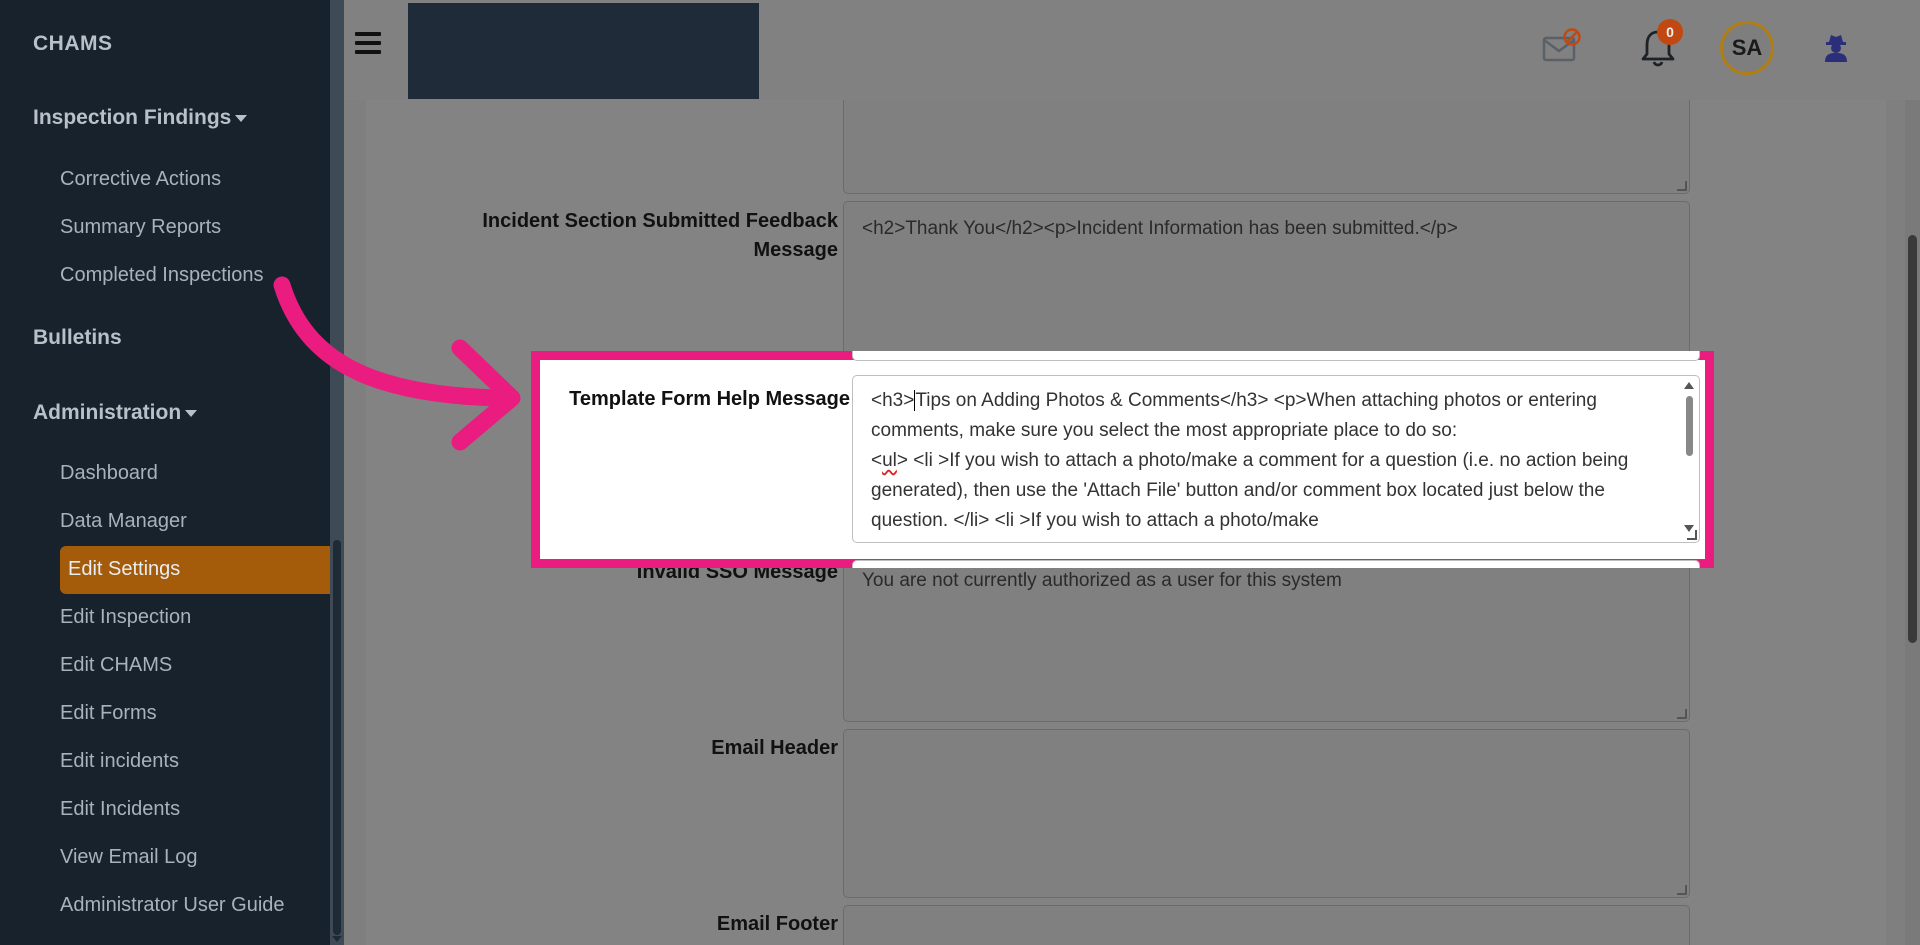  I want to click on sidebar-item-summary-reports: Summary Reports, so click(140, 227).